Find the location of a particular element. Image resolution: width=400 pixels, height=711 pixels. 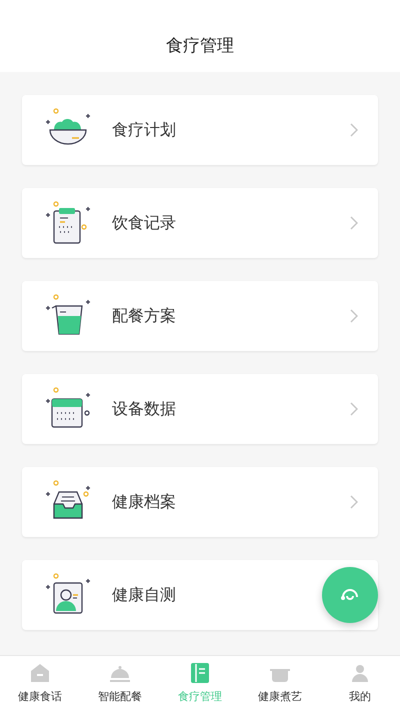

menu-label: 设备数据 is located at coordinates (144, 409).